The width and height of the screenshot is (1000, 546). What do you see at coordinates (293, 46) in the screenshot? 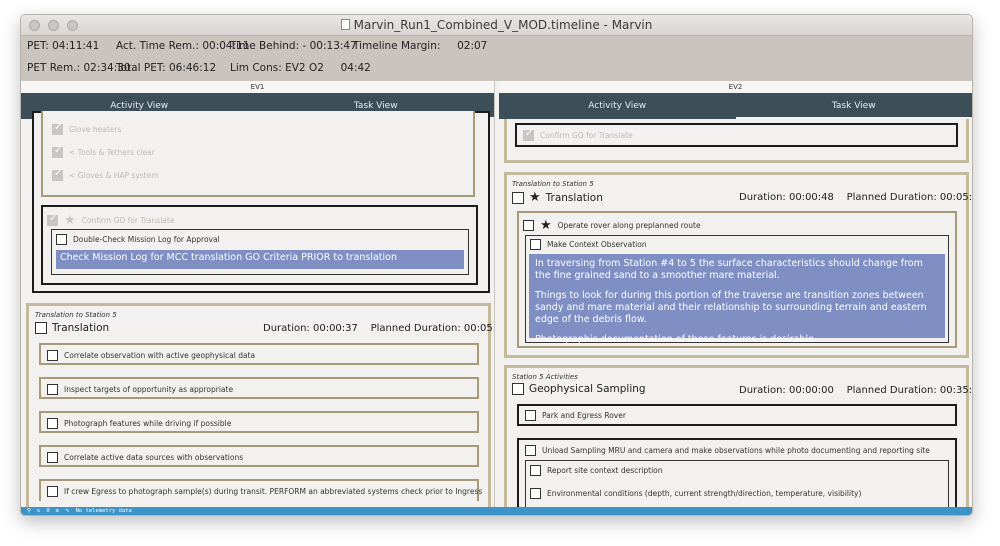
I see `time-behind-readout: Time Behind: - 00:13:47` at bounding box center [293, 46].